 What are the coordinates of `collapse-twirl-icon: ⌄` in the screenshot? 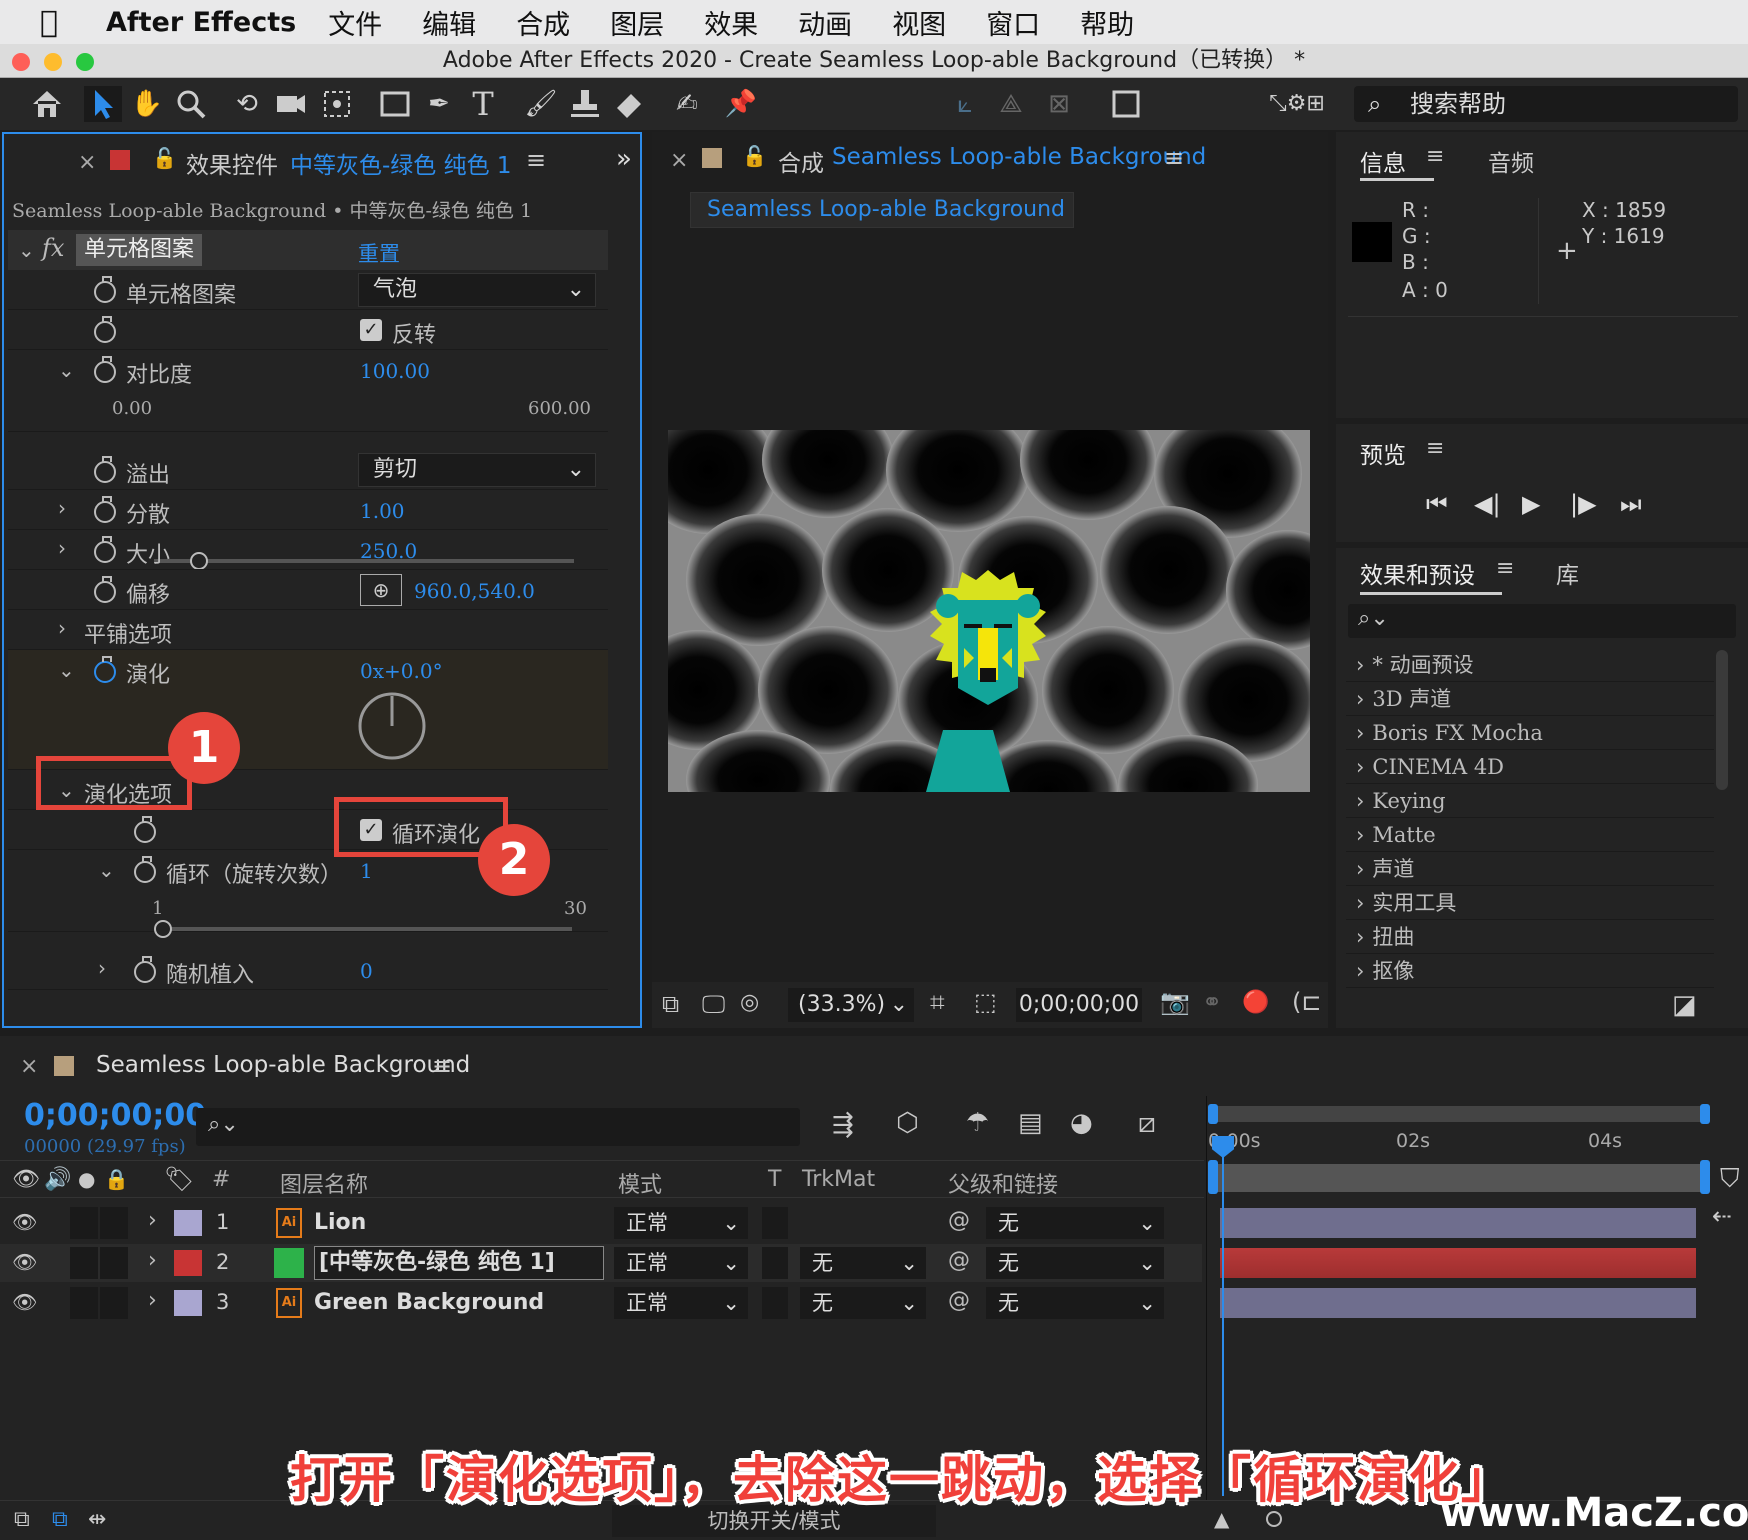 It's located at (26, 250).